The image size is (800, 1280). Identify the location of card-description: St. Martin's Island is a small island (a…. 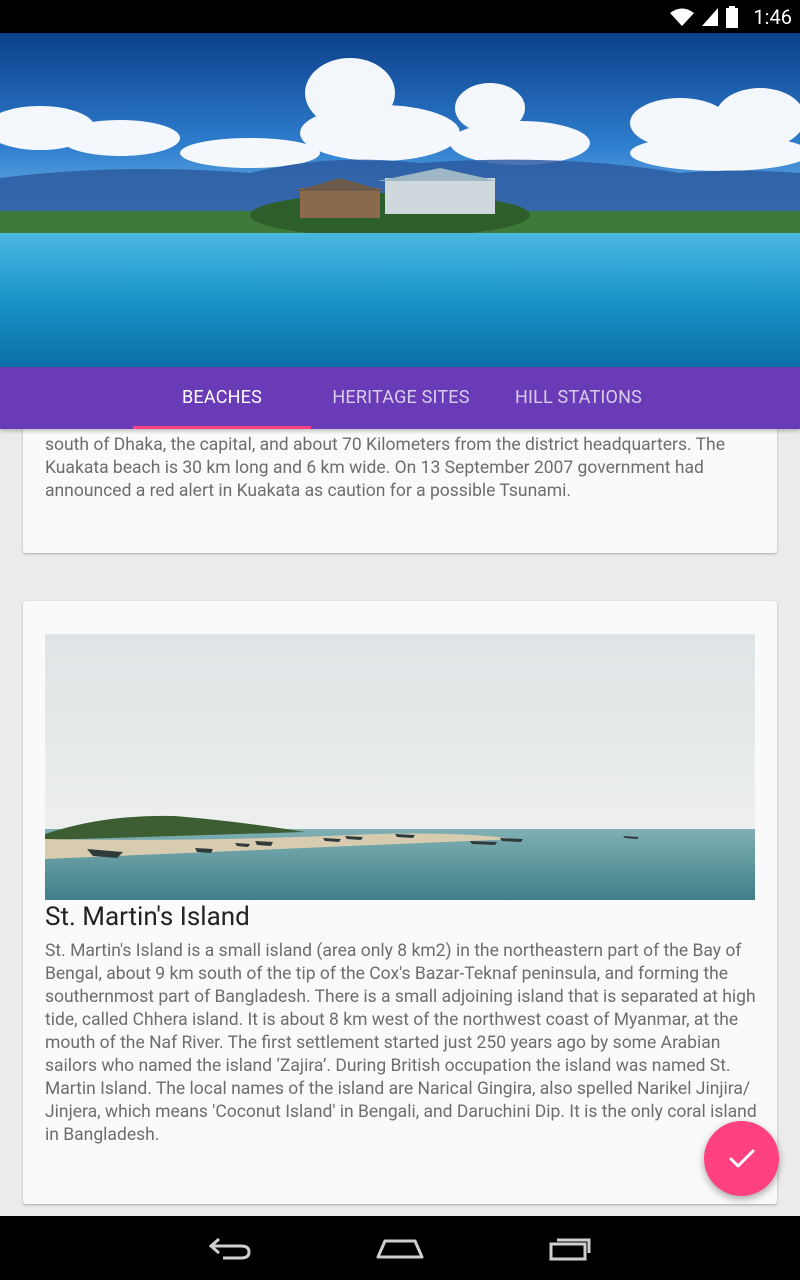
(401, 1043).